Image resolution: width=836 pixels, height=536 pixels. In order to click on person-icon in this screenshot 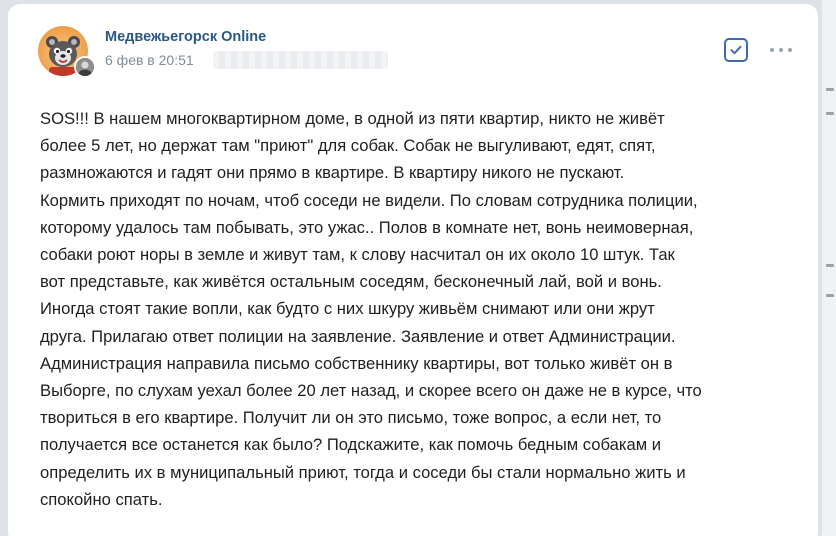, I will do `click(85, 67)`.